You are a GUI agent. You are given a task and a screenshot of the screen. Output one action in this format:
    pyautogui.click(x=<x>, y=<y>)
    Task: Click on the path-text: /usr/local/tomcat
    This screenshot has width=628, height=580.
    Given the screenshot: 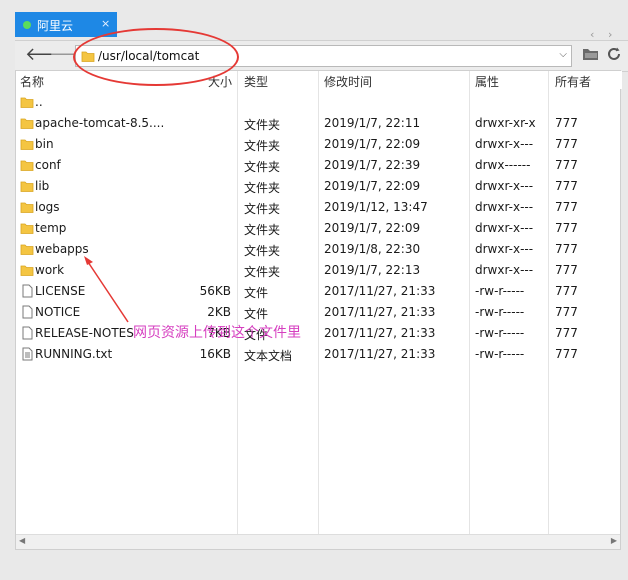 What is the action you would take?
    pyautogui.click(x=149, y=56)
    